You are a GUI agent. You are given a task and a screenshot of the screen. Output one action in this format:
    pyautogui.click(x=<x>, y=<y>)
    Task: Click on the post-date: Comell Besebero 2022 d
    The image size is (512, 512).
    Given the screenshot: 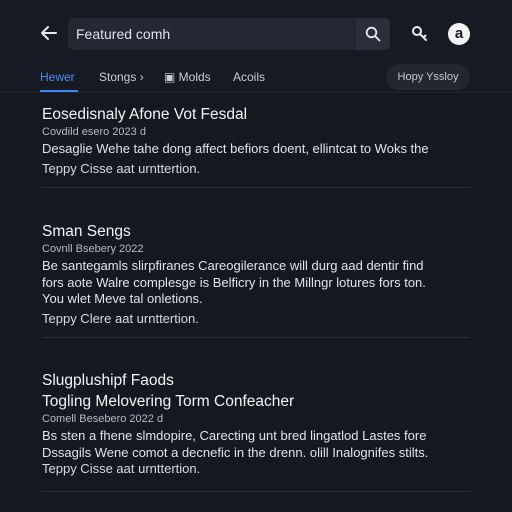 What is the action you would take?
    pyautogui.click(x=103, y=419)
    